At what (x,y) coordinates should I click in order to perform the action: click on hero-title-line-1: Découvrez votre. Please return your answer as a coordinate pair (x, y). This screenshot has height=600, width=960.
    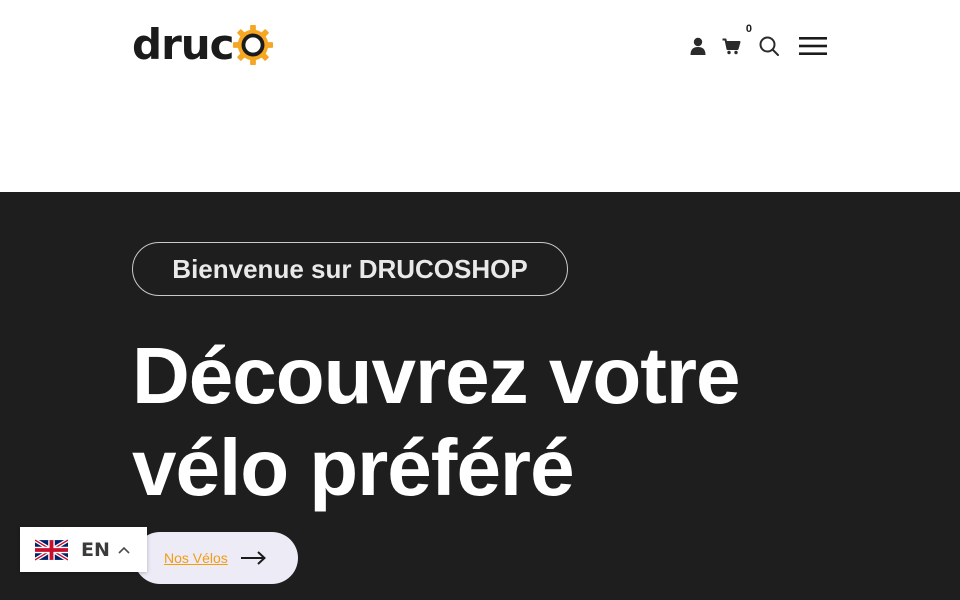
    Looking at the image, I should click on (436, 375).